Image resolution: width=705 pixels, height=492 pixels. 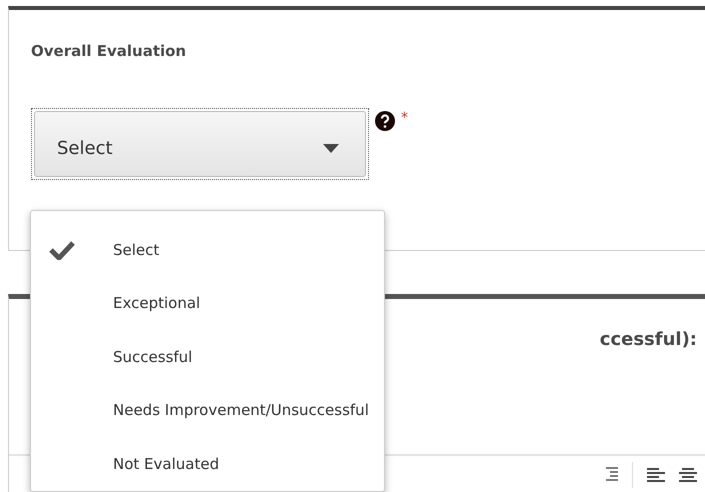 What do you see at coordinates (331, 148) in the screenshot?
I see `caret-icon` at bounding box center [331, 148].